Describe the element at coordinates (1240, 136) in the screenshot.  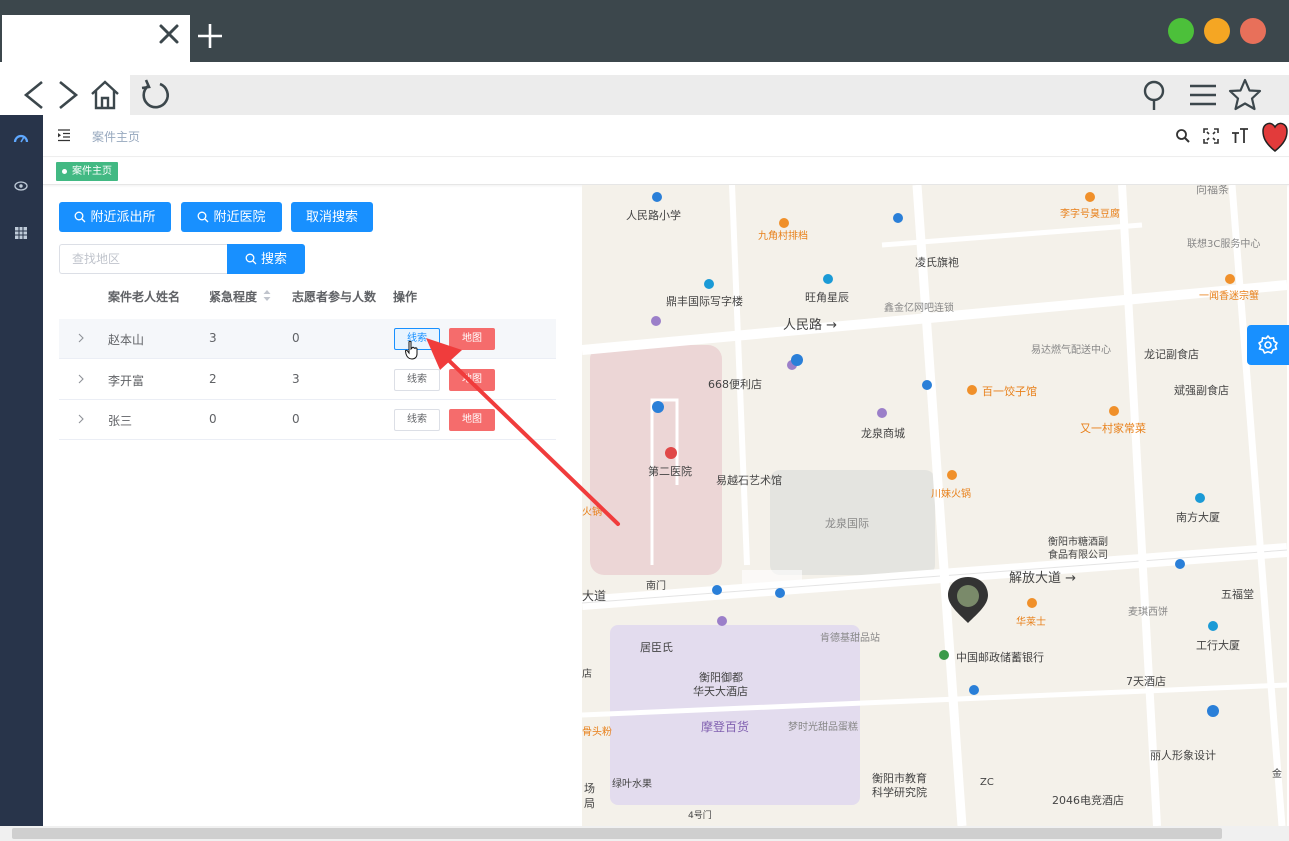
I see `font-size-icon` at that location.